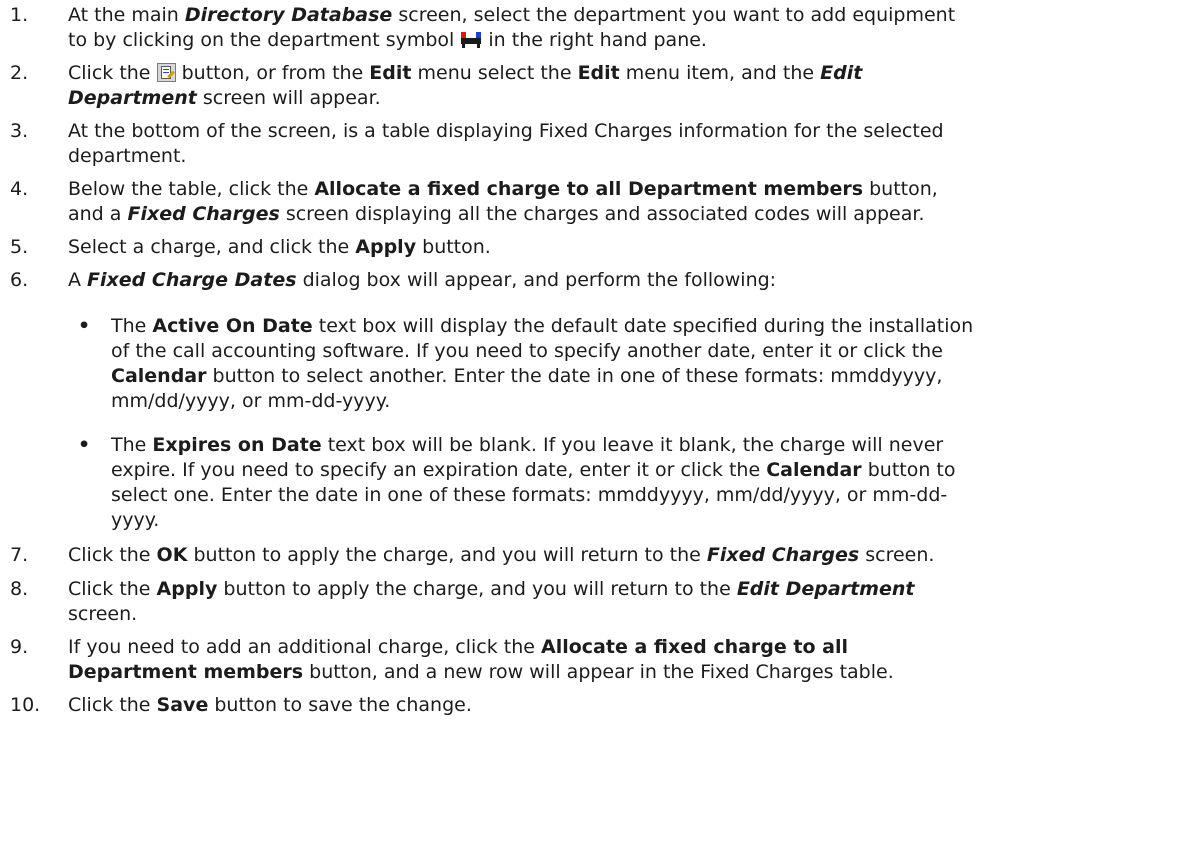  Describe the element at coordinates (182, 705) in the screenshot. I see `button-name: Save` at that location.